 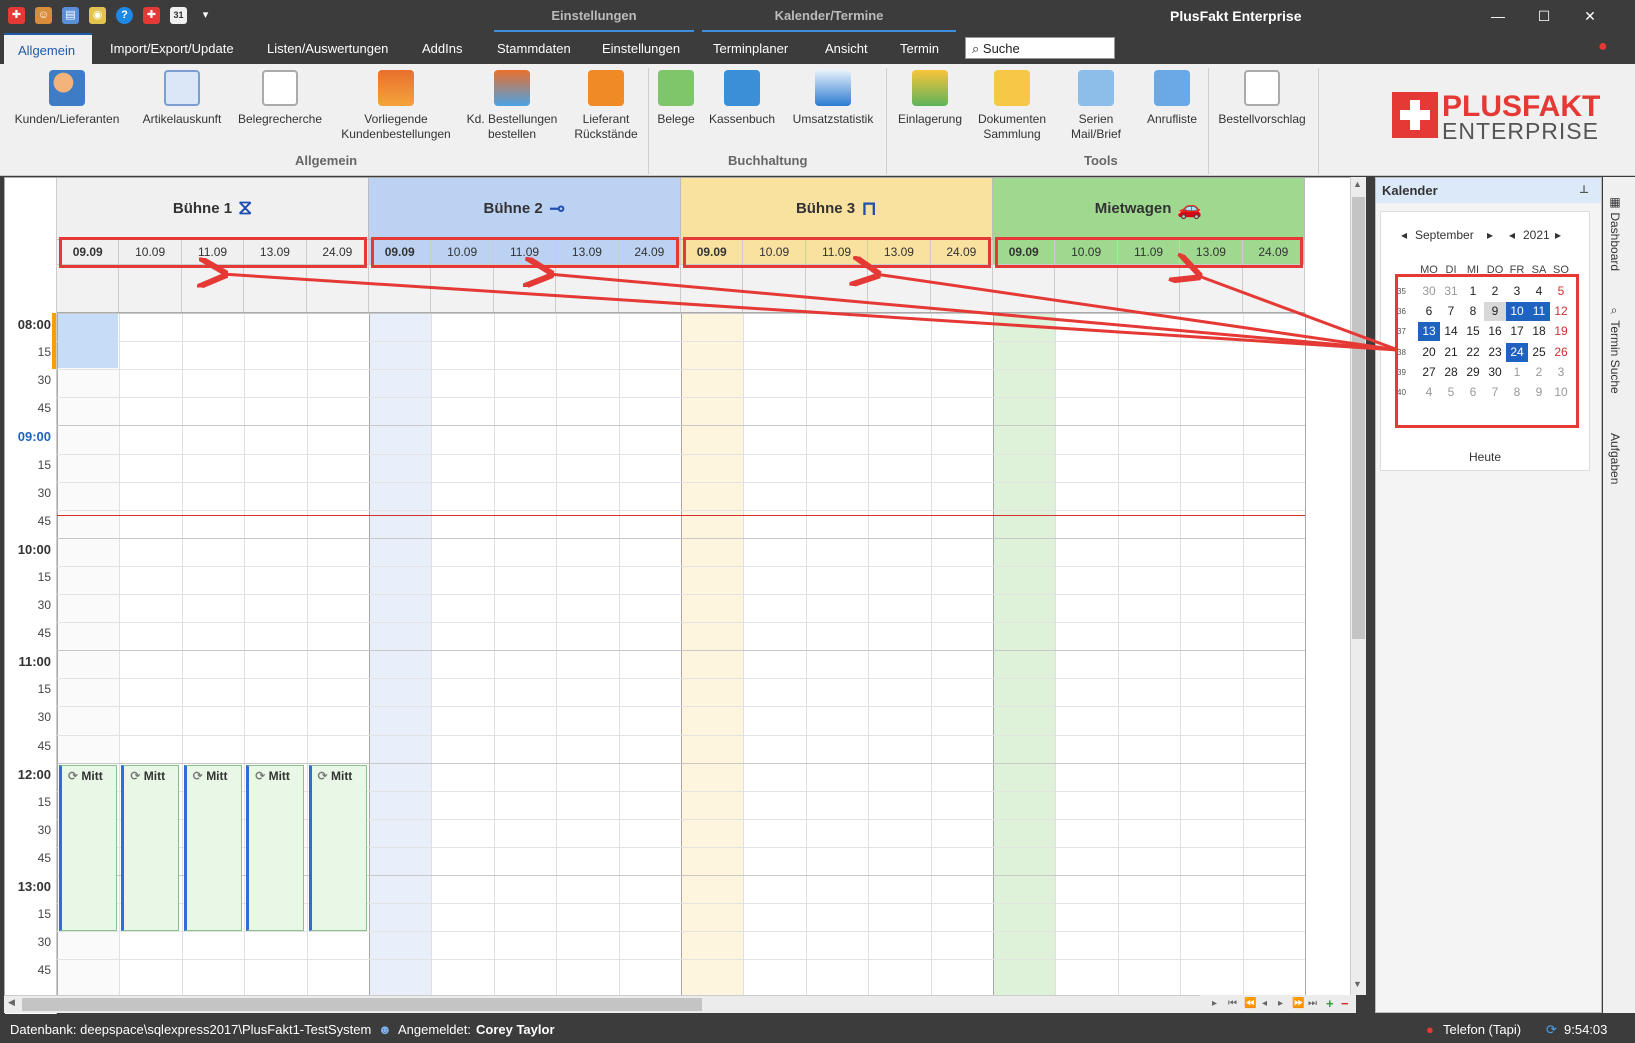 I want to click on maximize-icon: ☐, so click(x=1544, y=16).